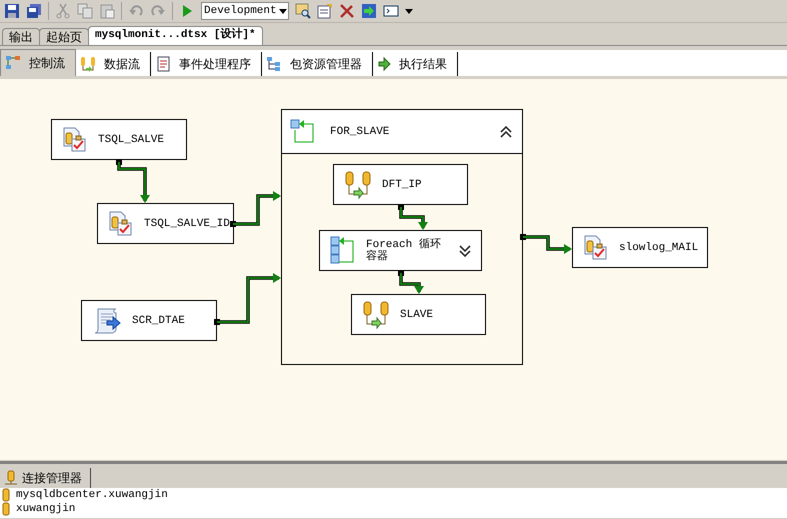 This screenshot has height=519, width=787. Describe the element at coordinates (245, 11) in the screenshot. I see `configuration-dropdown: Development` at that location.